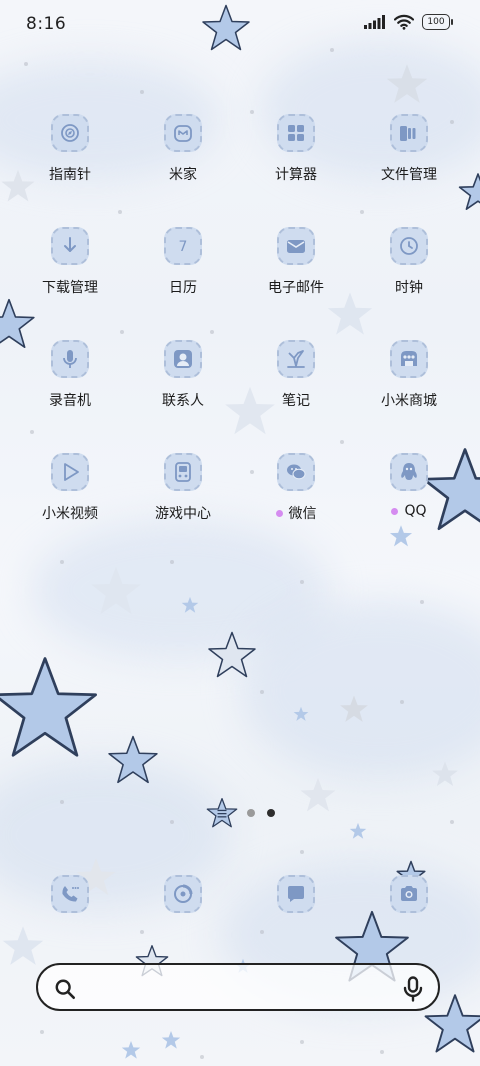 The height and width of the screenshot is (1066, 480). I want to click on dock-messages, so click(296, 895).